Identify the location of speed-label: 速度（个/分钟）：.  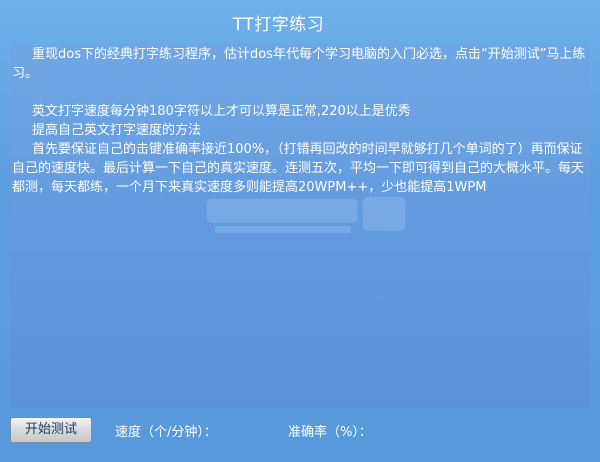
(166, 432).